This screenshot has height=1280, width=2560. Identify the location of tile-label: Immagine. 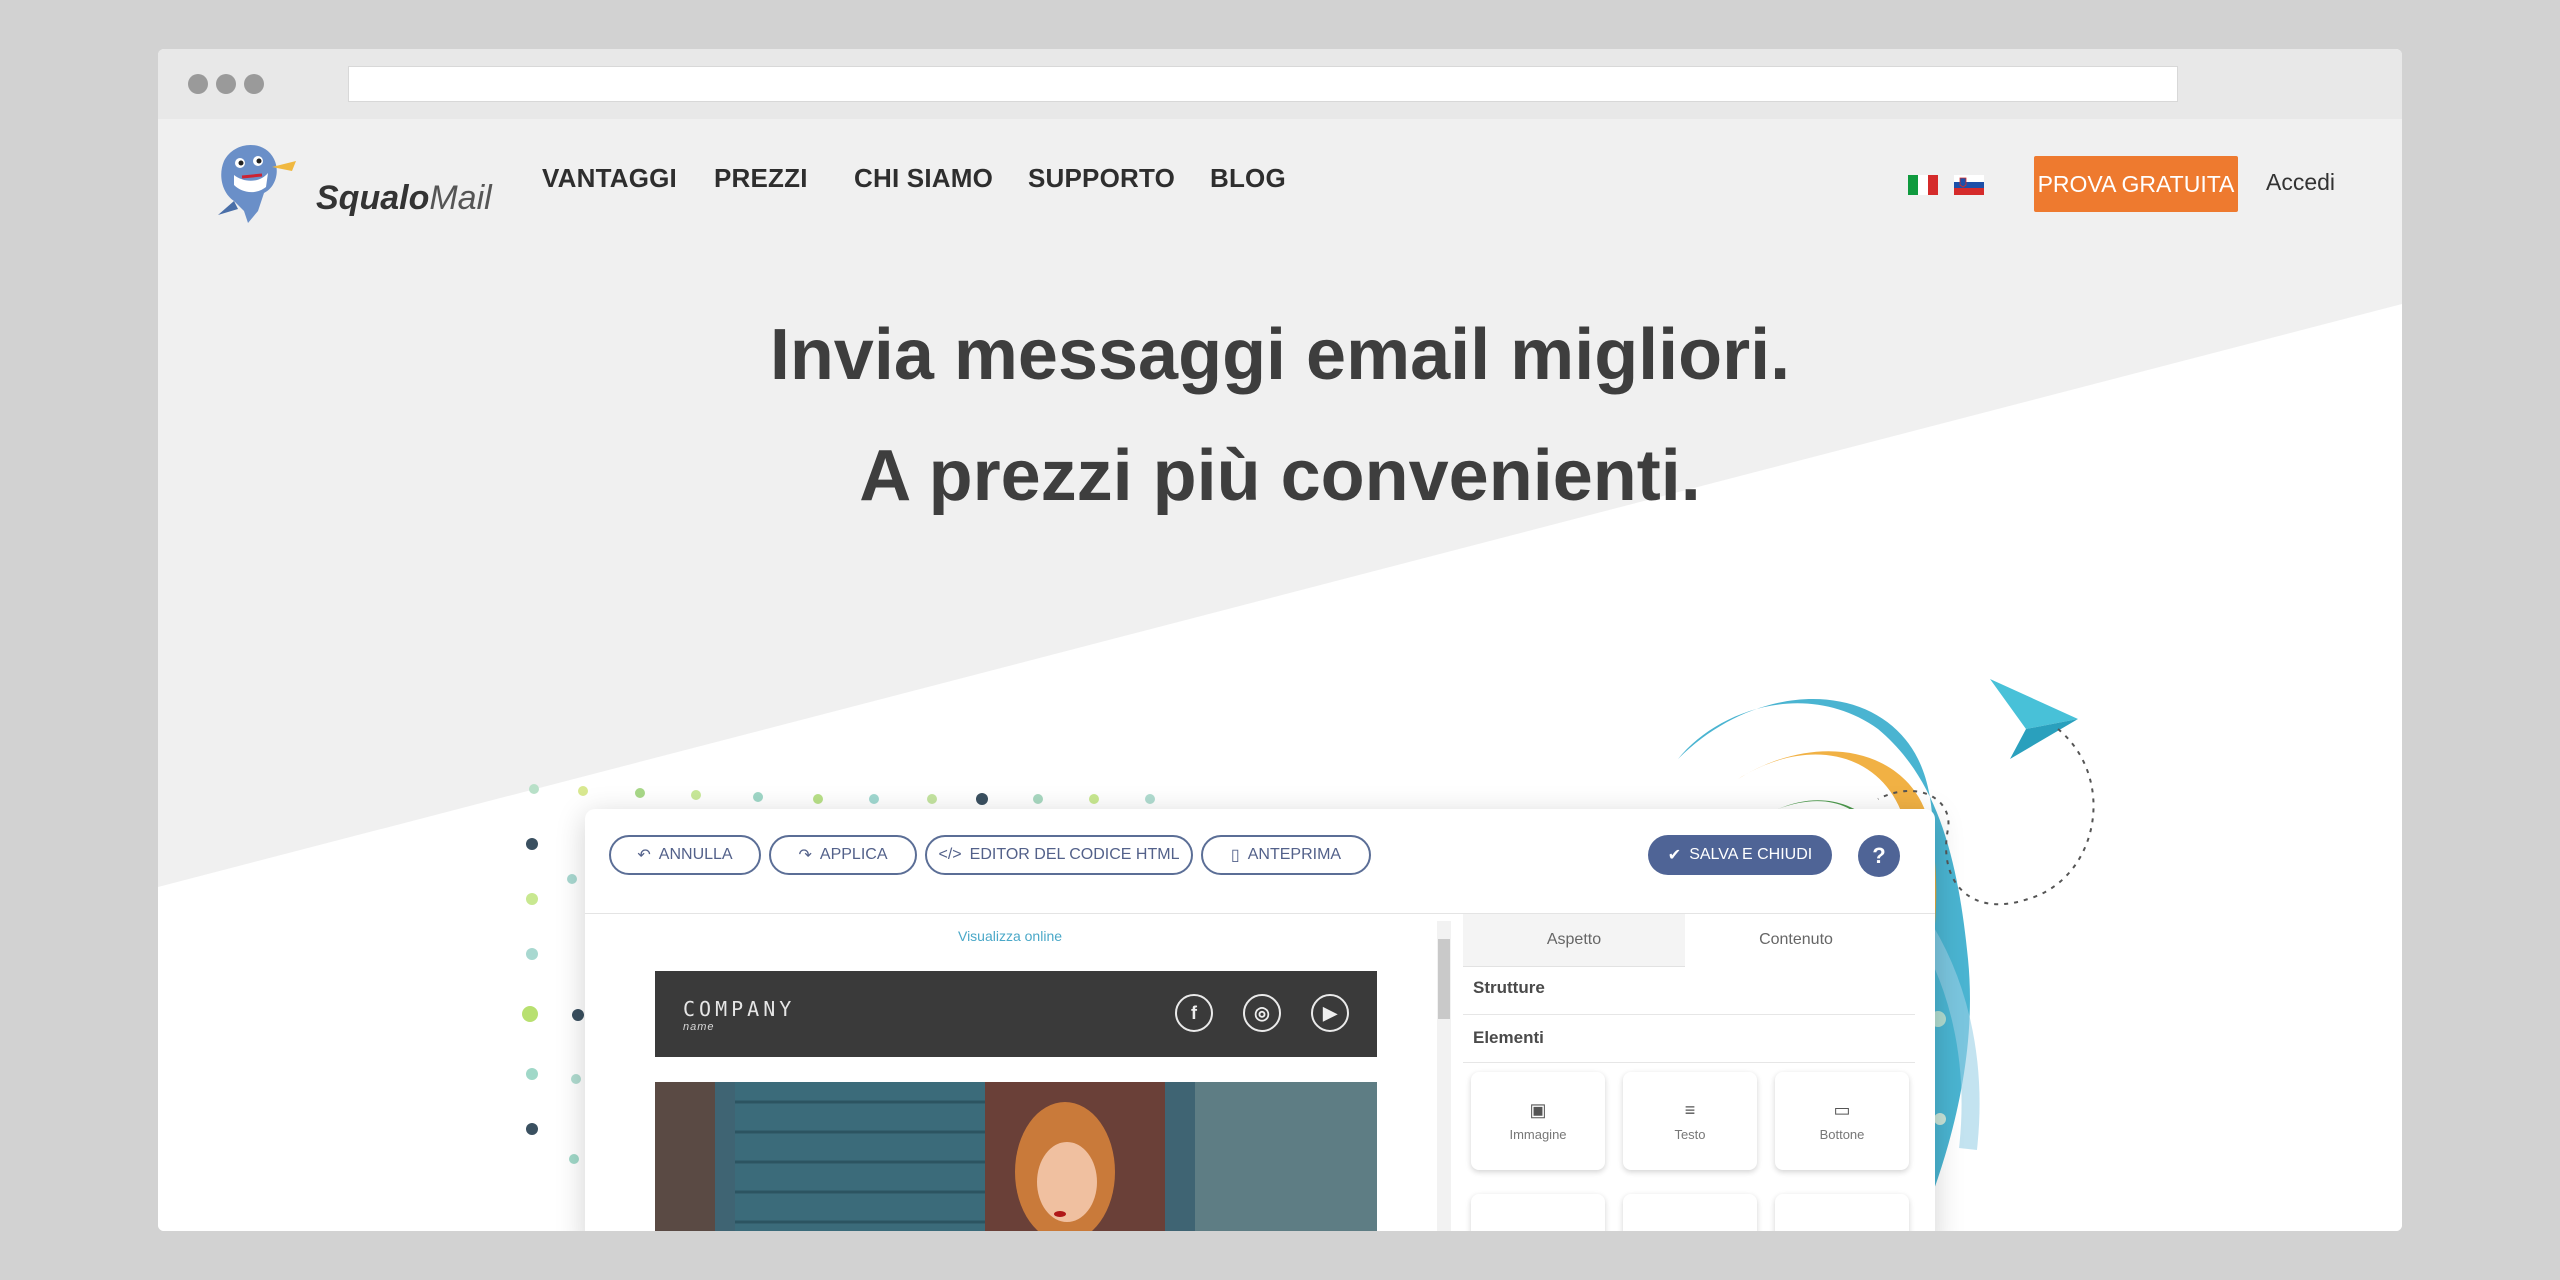
(1538, 1134).